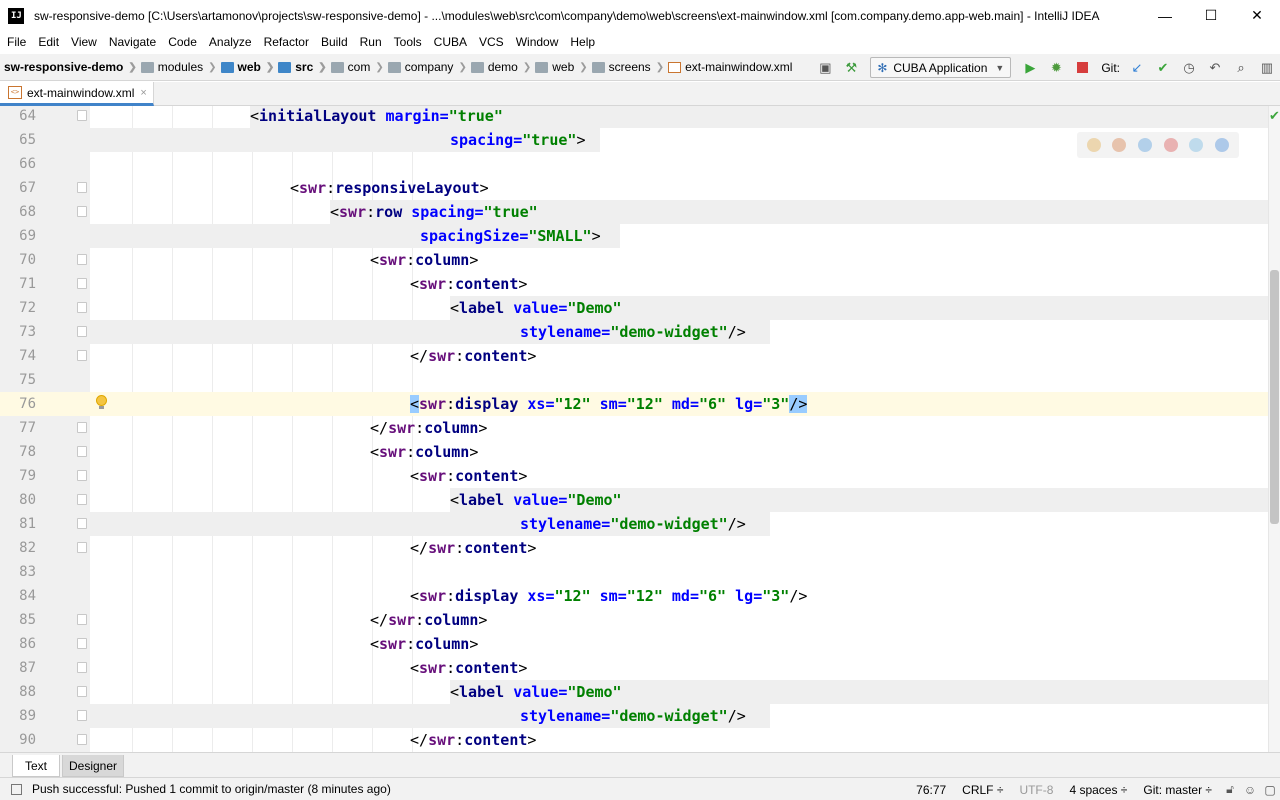  I want to click on build-hammer-icon: ⚒, so click(851, 68).